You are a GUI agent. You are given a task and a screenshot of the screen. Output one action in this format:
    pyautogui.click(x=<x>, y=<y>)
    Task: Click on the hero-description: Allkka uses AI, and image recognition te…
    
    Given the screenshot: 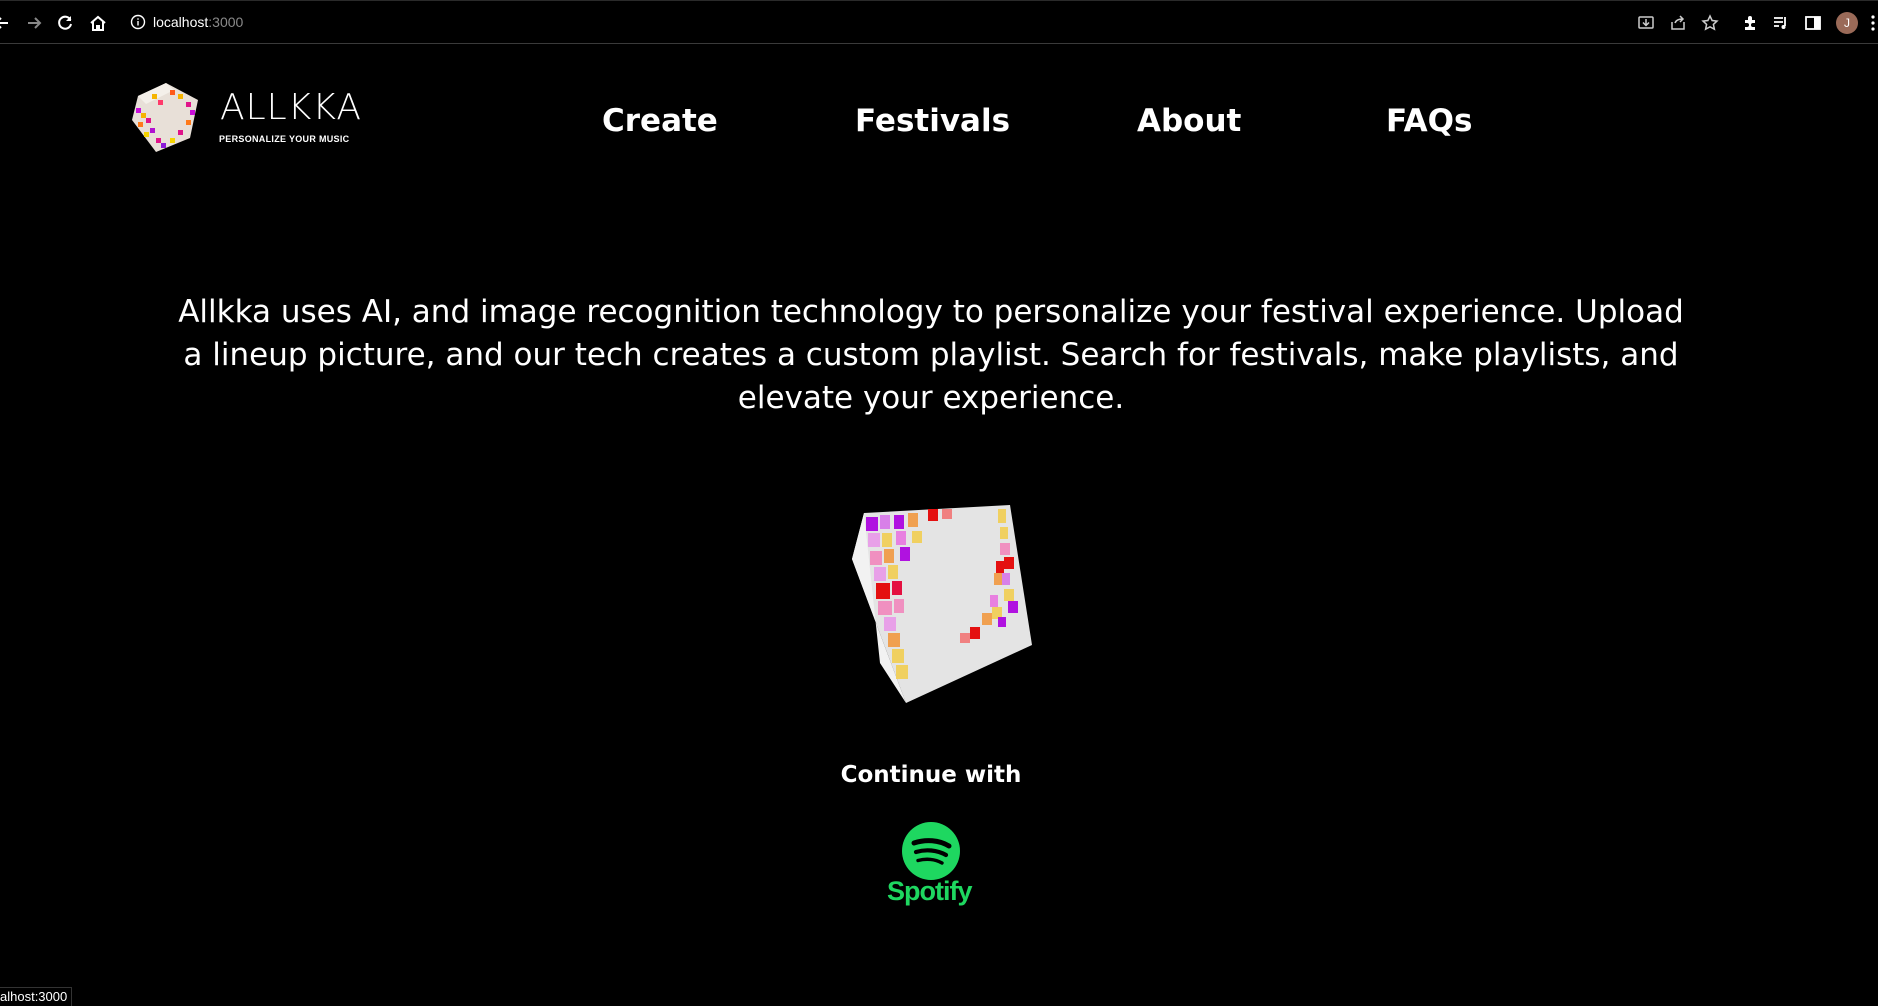 What is the action you would take?
    pyautogui.click(x=931, y=355)
    